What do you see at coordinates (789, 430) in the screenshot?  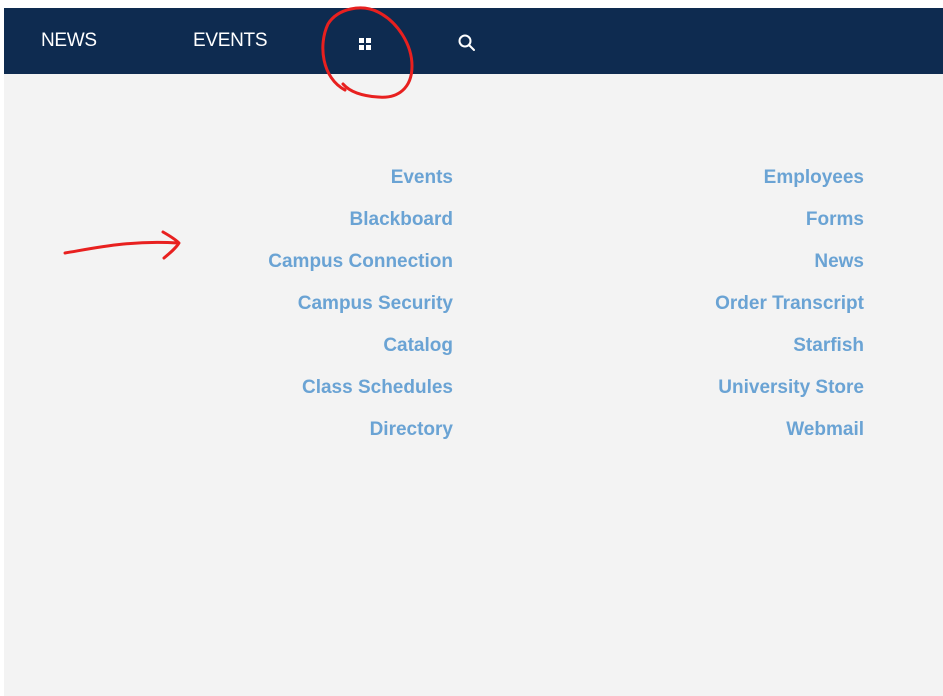 I see `link-webmail: Webmail` at bounding box center [789, 430].